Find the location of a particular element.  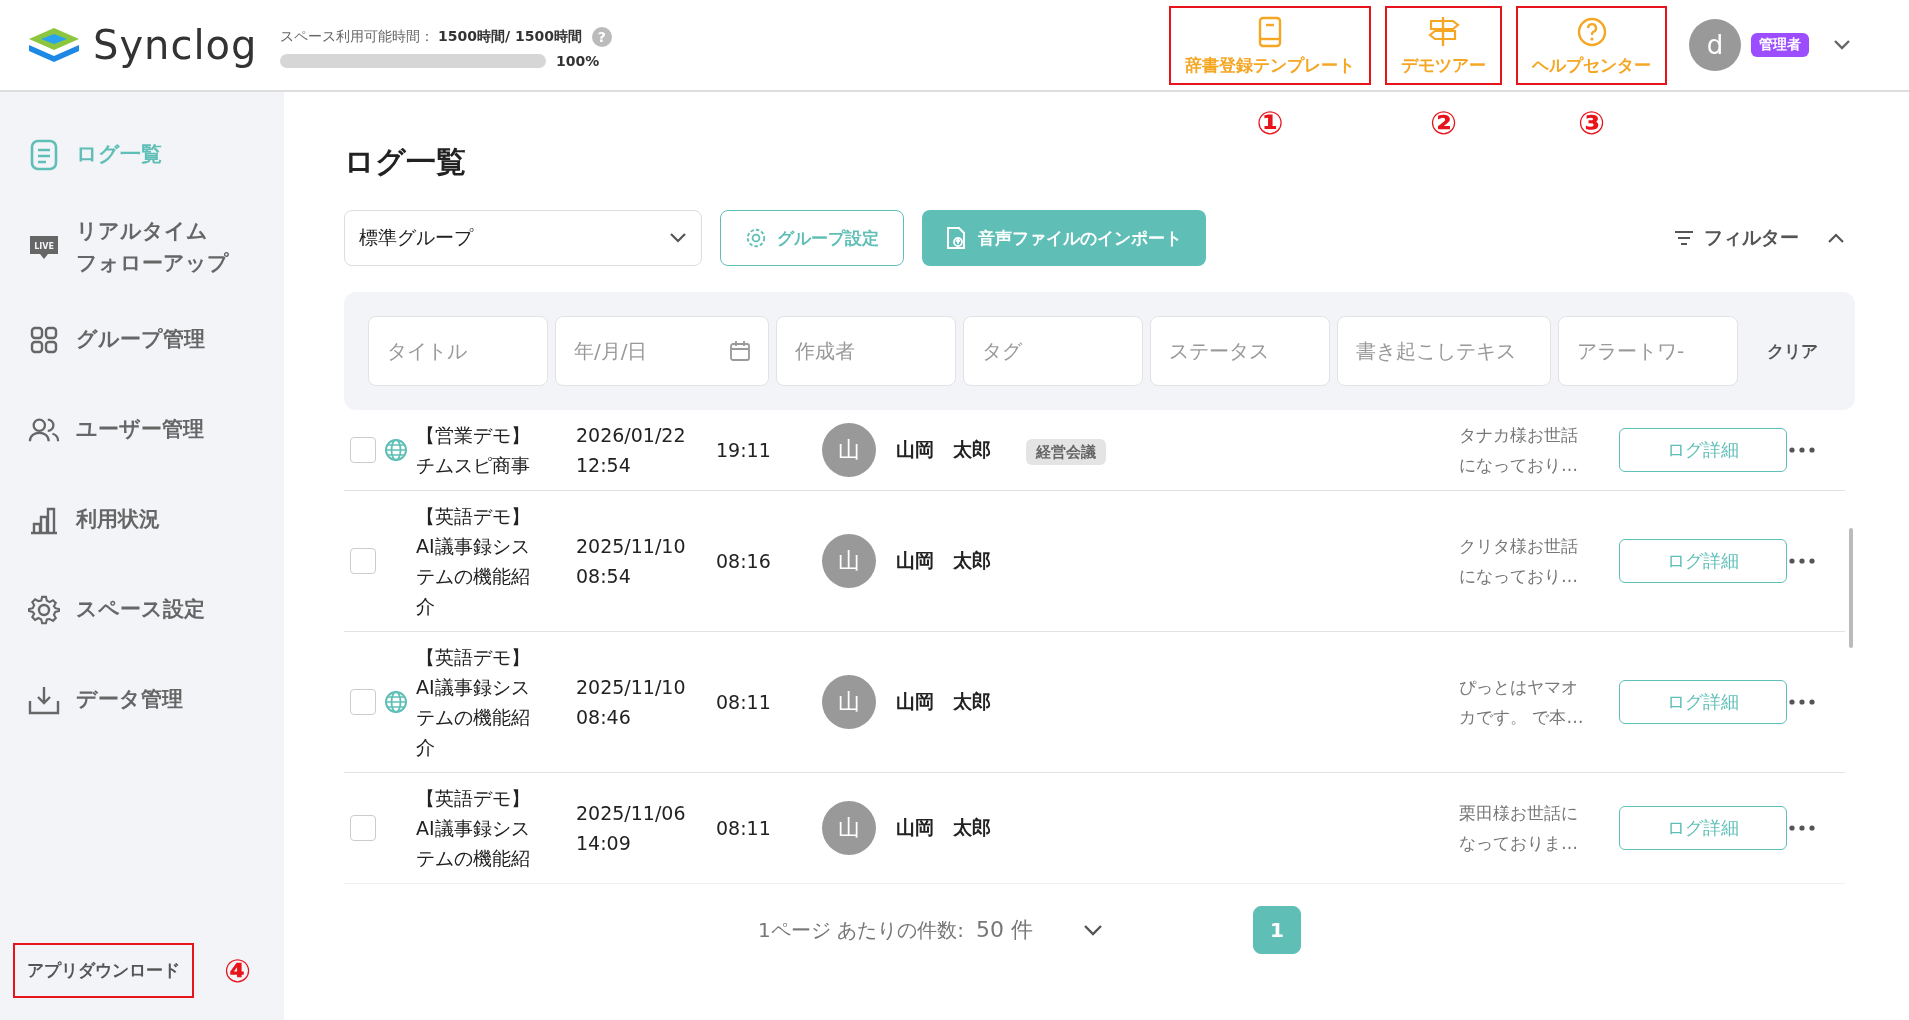

grid-icon is located at coordinates (44, 340).